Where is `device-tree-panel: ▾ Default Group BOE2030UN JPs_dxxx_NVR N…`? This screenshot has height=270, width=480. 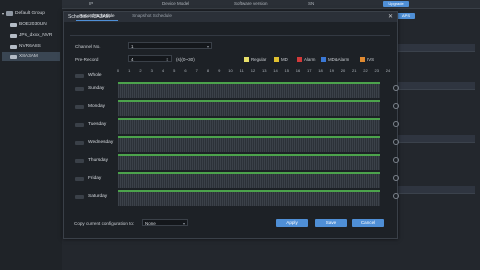
device-tree-panel: ▾ Default Group BOE2030UN JPs_dxxx_NVR N… is located at coordinates (31, 135).